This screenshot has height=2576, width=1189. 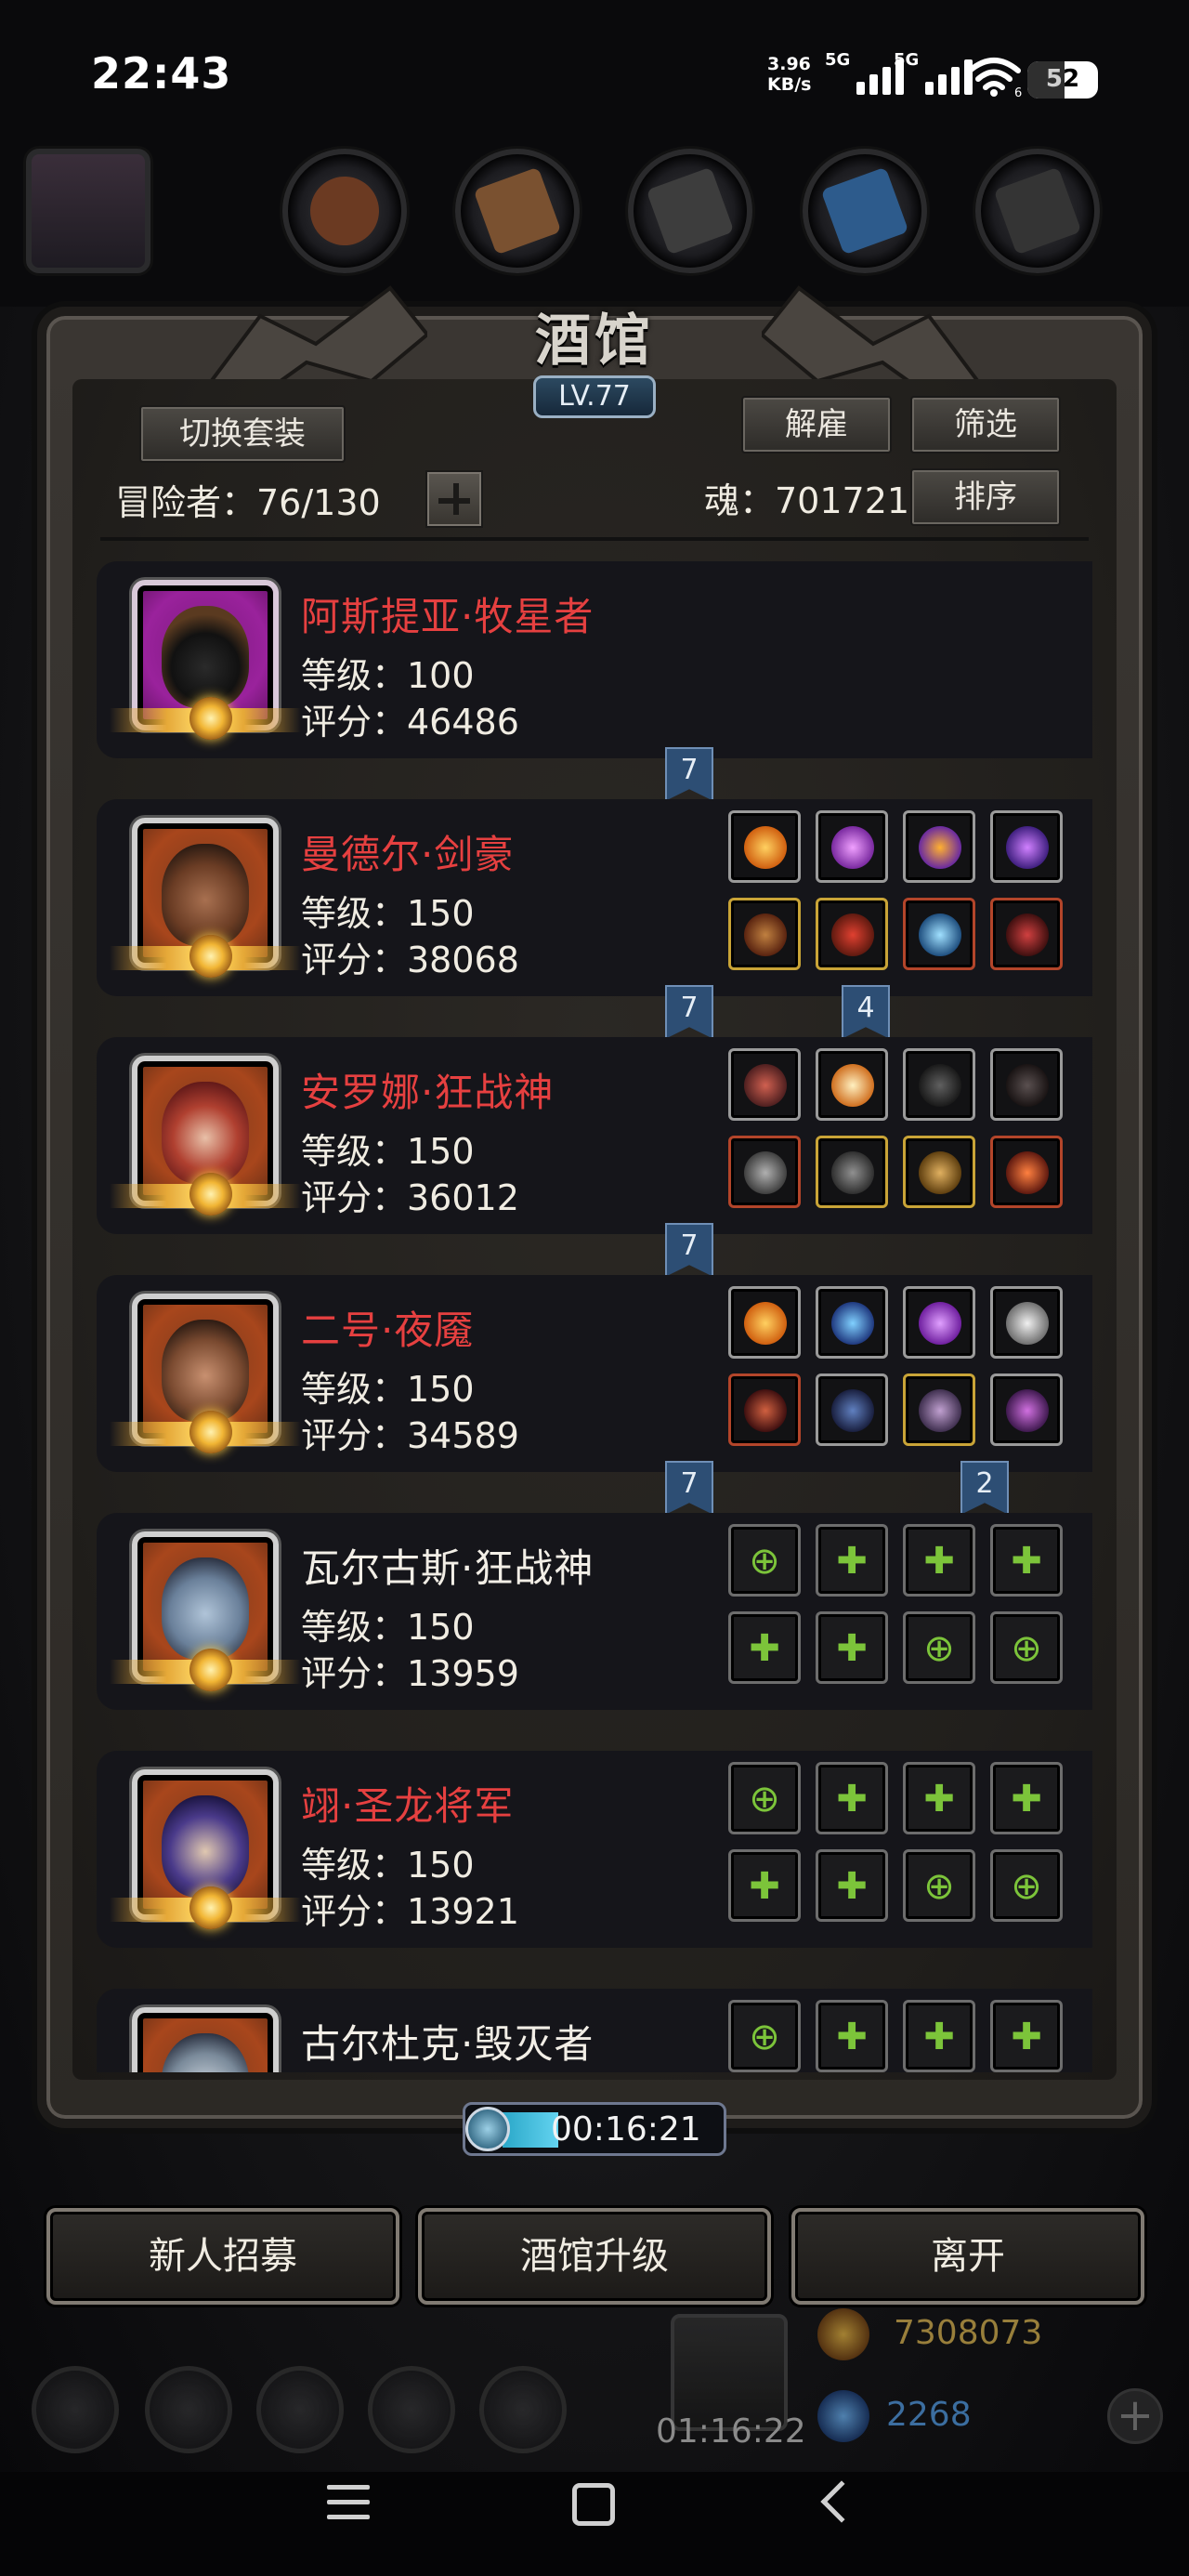 I want to click on hero-card: 安罗娜·狂战神 等级：150 评分：36012, so click(x=594, y=1135).